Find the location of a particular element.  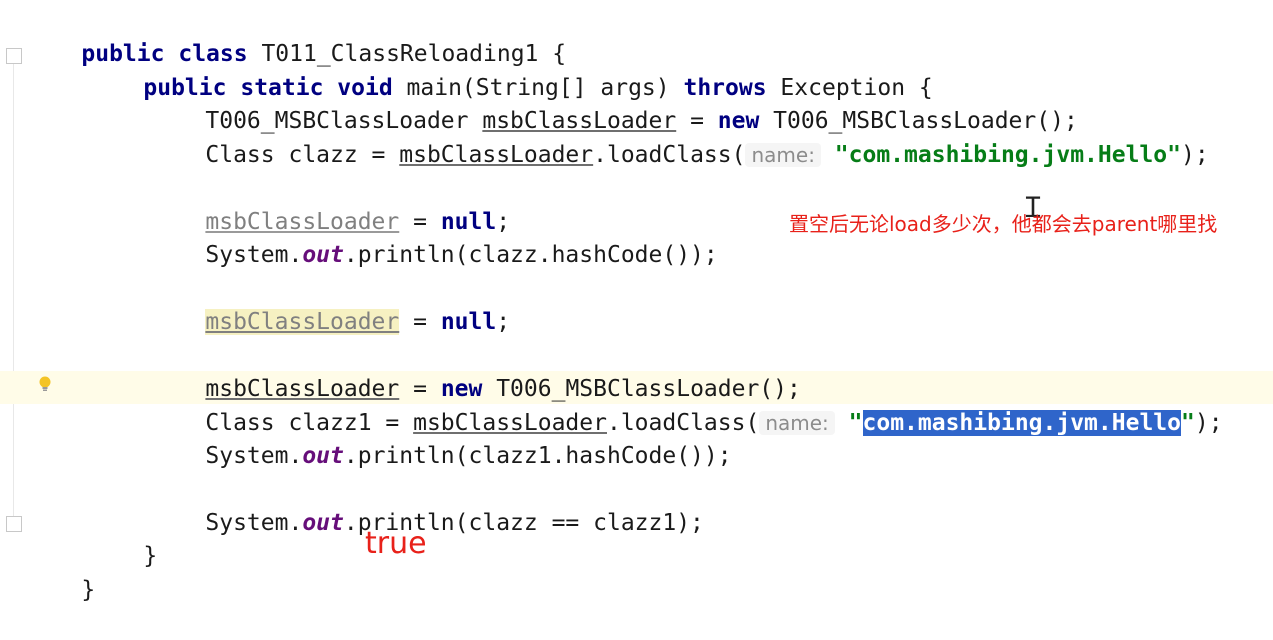

code-line-class-declaration: public class T011_ClassReloading1 { is located at coordinates (296, 36).